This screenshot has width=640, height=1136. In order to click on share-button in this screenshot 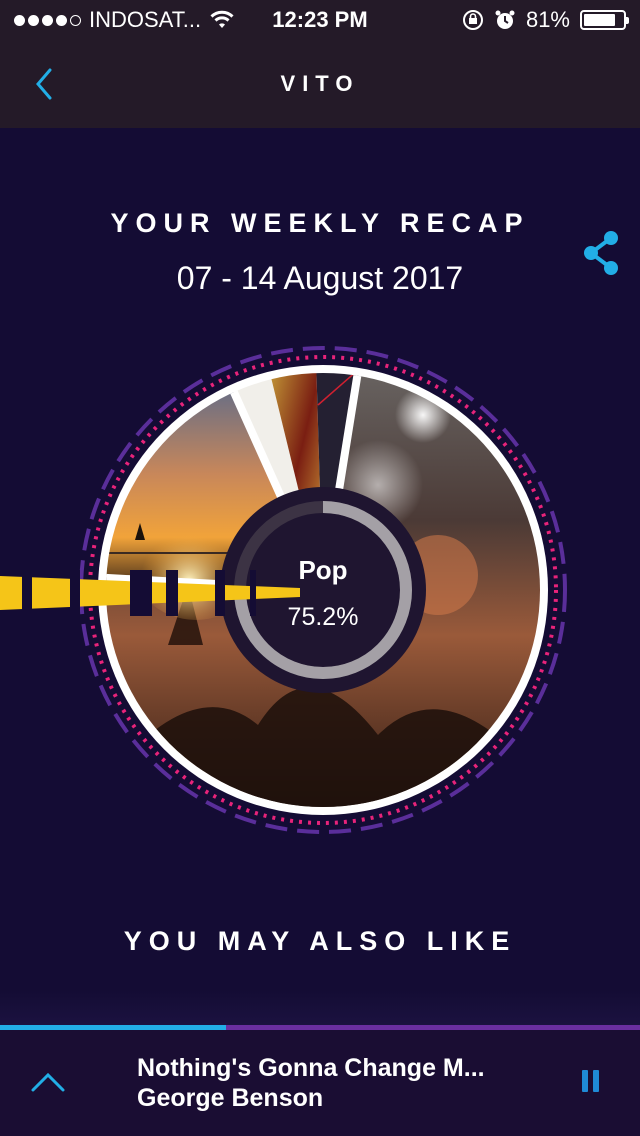, I will do `click(602, 253)`.